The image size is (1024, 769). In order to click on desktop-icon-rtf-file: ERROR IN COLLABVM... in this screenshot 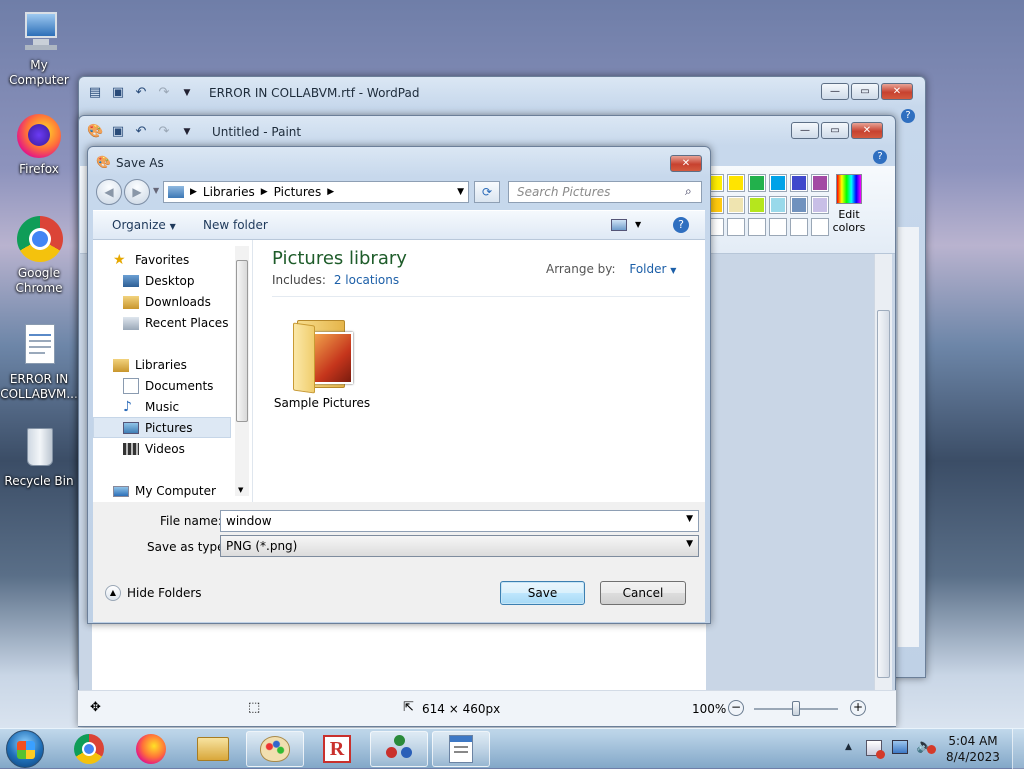, I will do `click(39, 362)`.